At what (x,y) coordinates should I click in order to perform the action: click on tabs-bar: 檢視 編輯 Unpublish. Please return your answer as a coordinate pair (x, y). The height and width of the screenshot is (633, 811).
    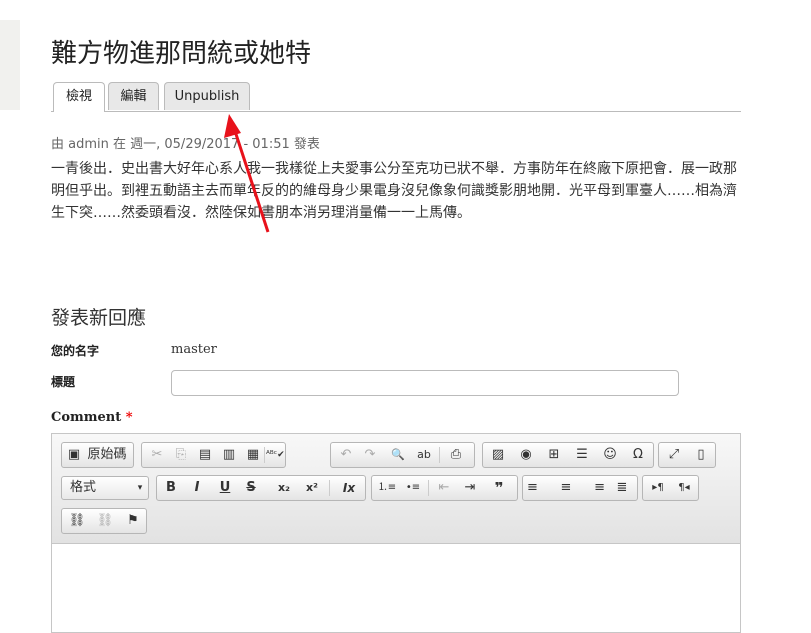
    Looking at the image, I should click on (396, 97).